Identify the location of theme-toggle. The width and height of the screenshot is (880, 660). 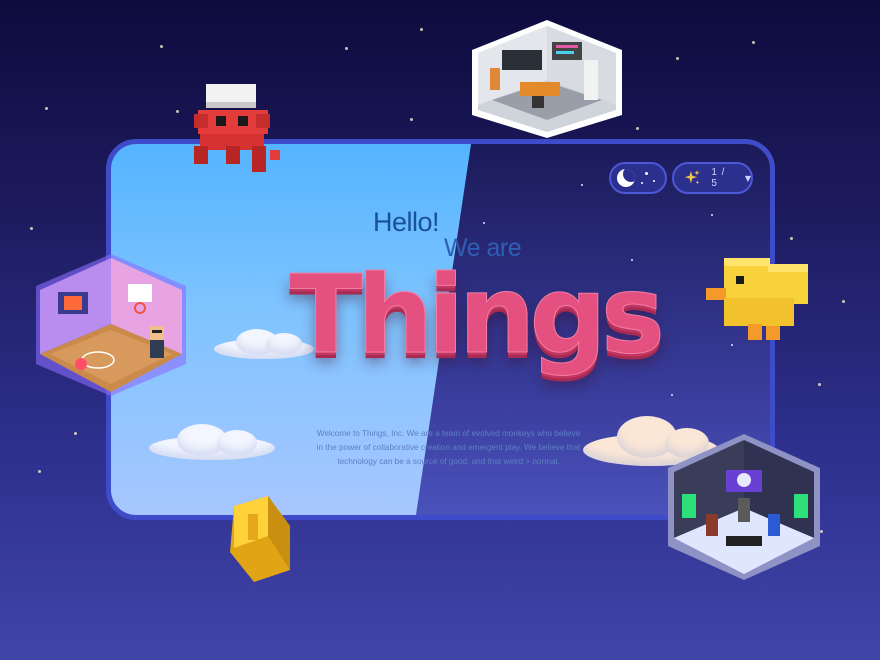
(638, 178).